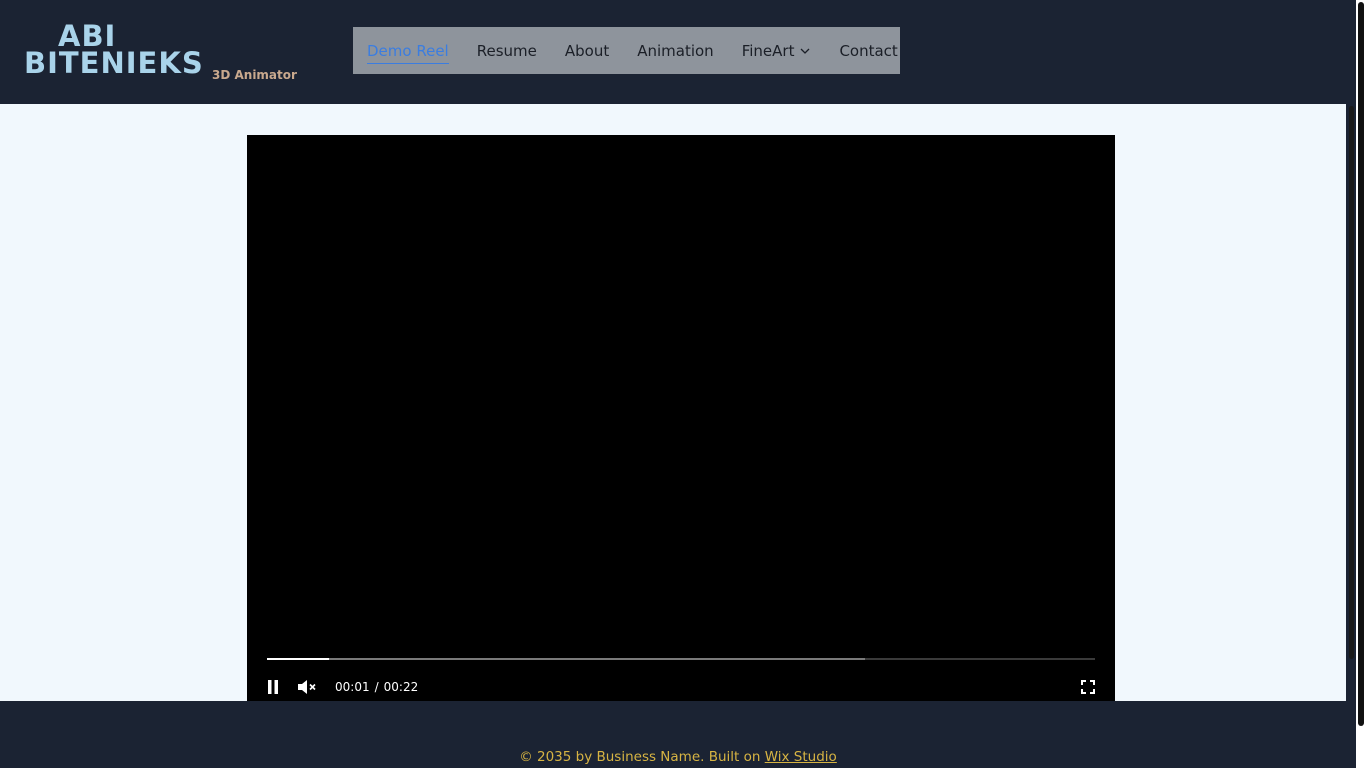 This screenshot has height=768, width=1366. I want to click on video-played-bar, so click(298, 659).